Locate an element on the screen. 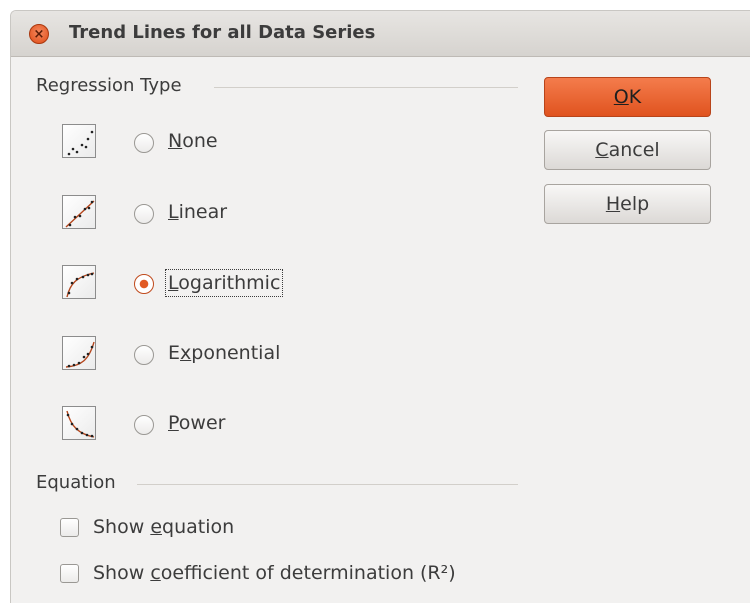 The width and height of the screenshot is (750, 603). radio-logarithmic is located at coordinates (144, 284).